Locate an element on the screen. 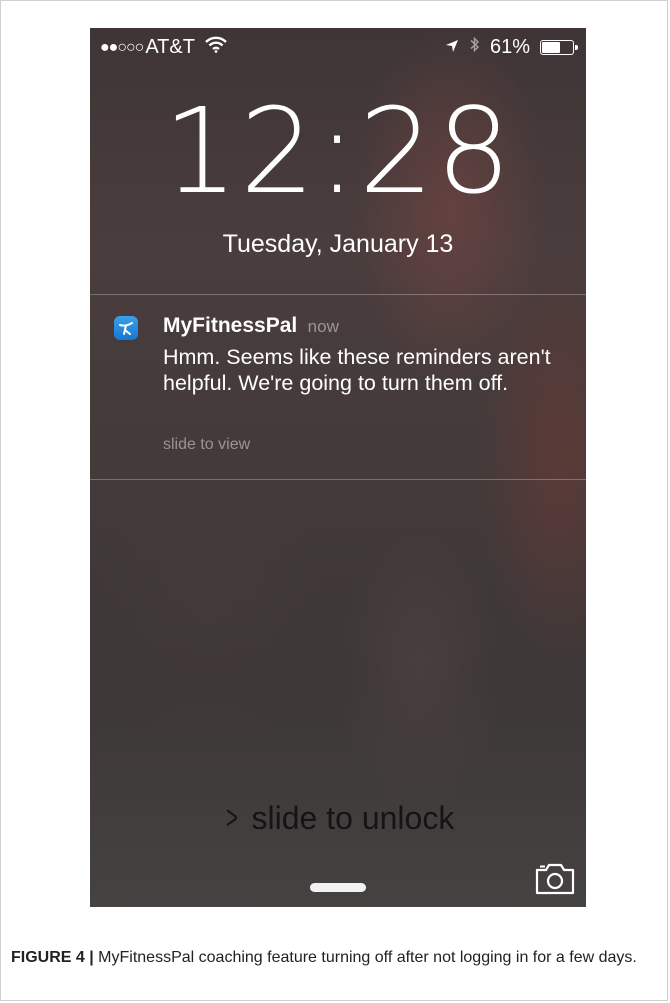 This screenshot has width=670, height=1003. slide-to-unlock-label: slide to unlock is located at coordinates (353, 818).